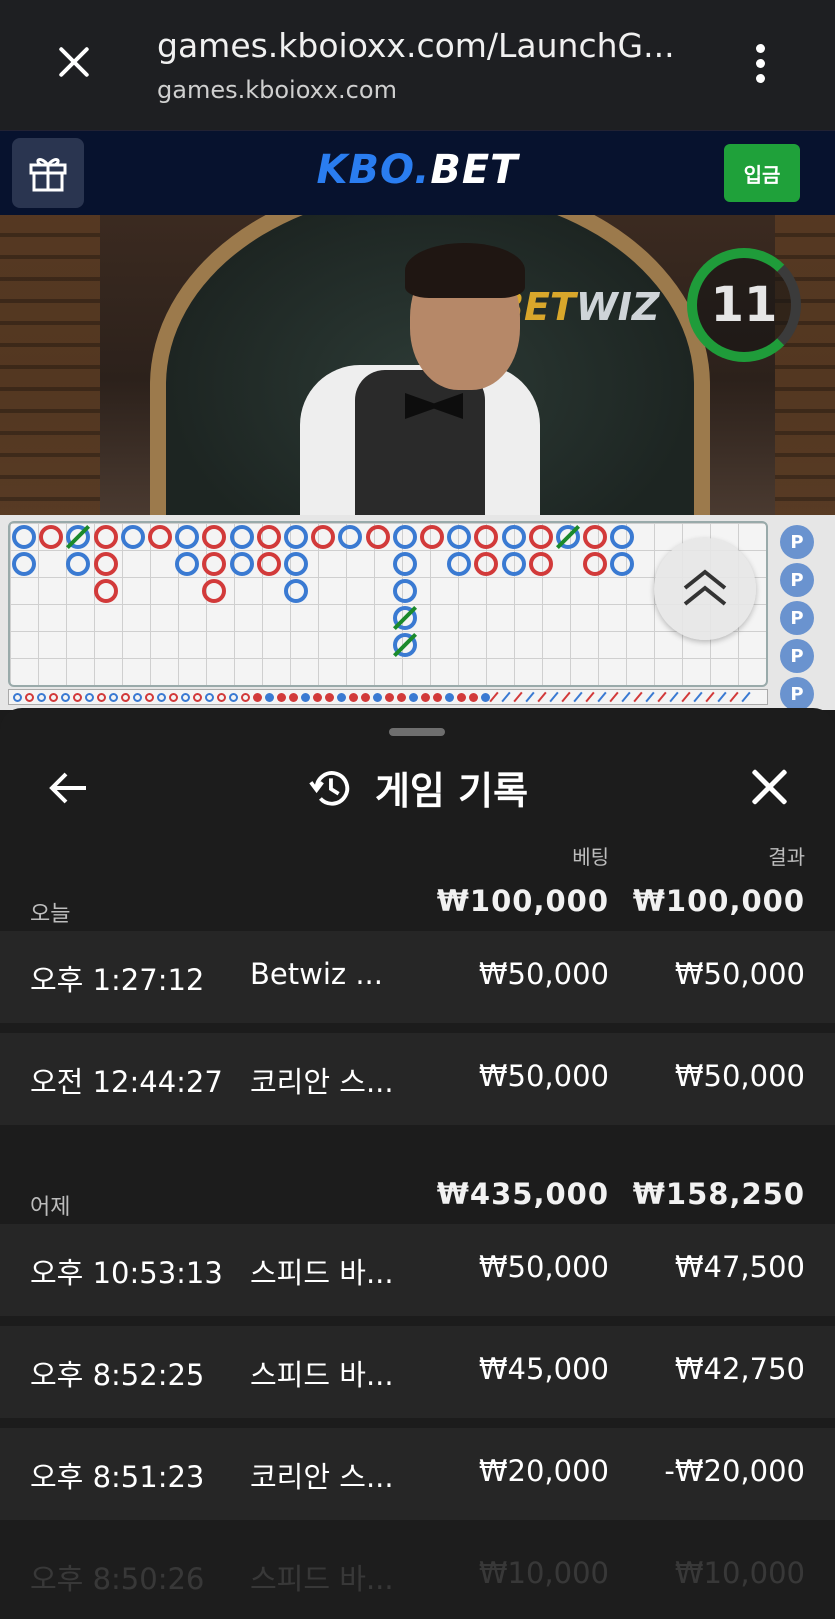 This screenshot has height=1619, width=835. I want to click on wood-panel-right, so click(805, 365).